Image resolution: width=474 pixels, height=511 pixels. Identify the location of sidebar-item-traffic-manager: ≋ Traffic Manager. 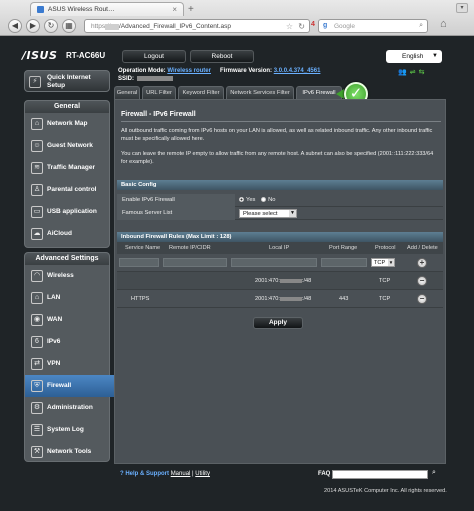
(67, 168).